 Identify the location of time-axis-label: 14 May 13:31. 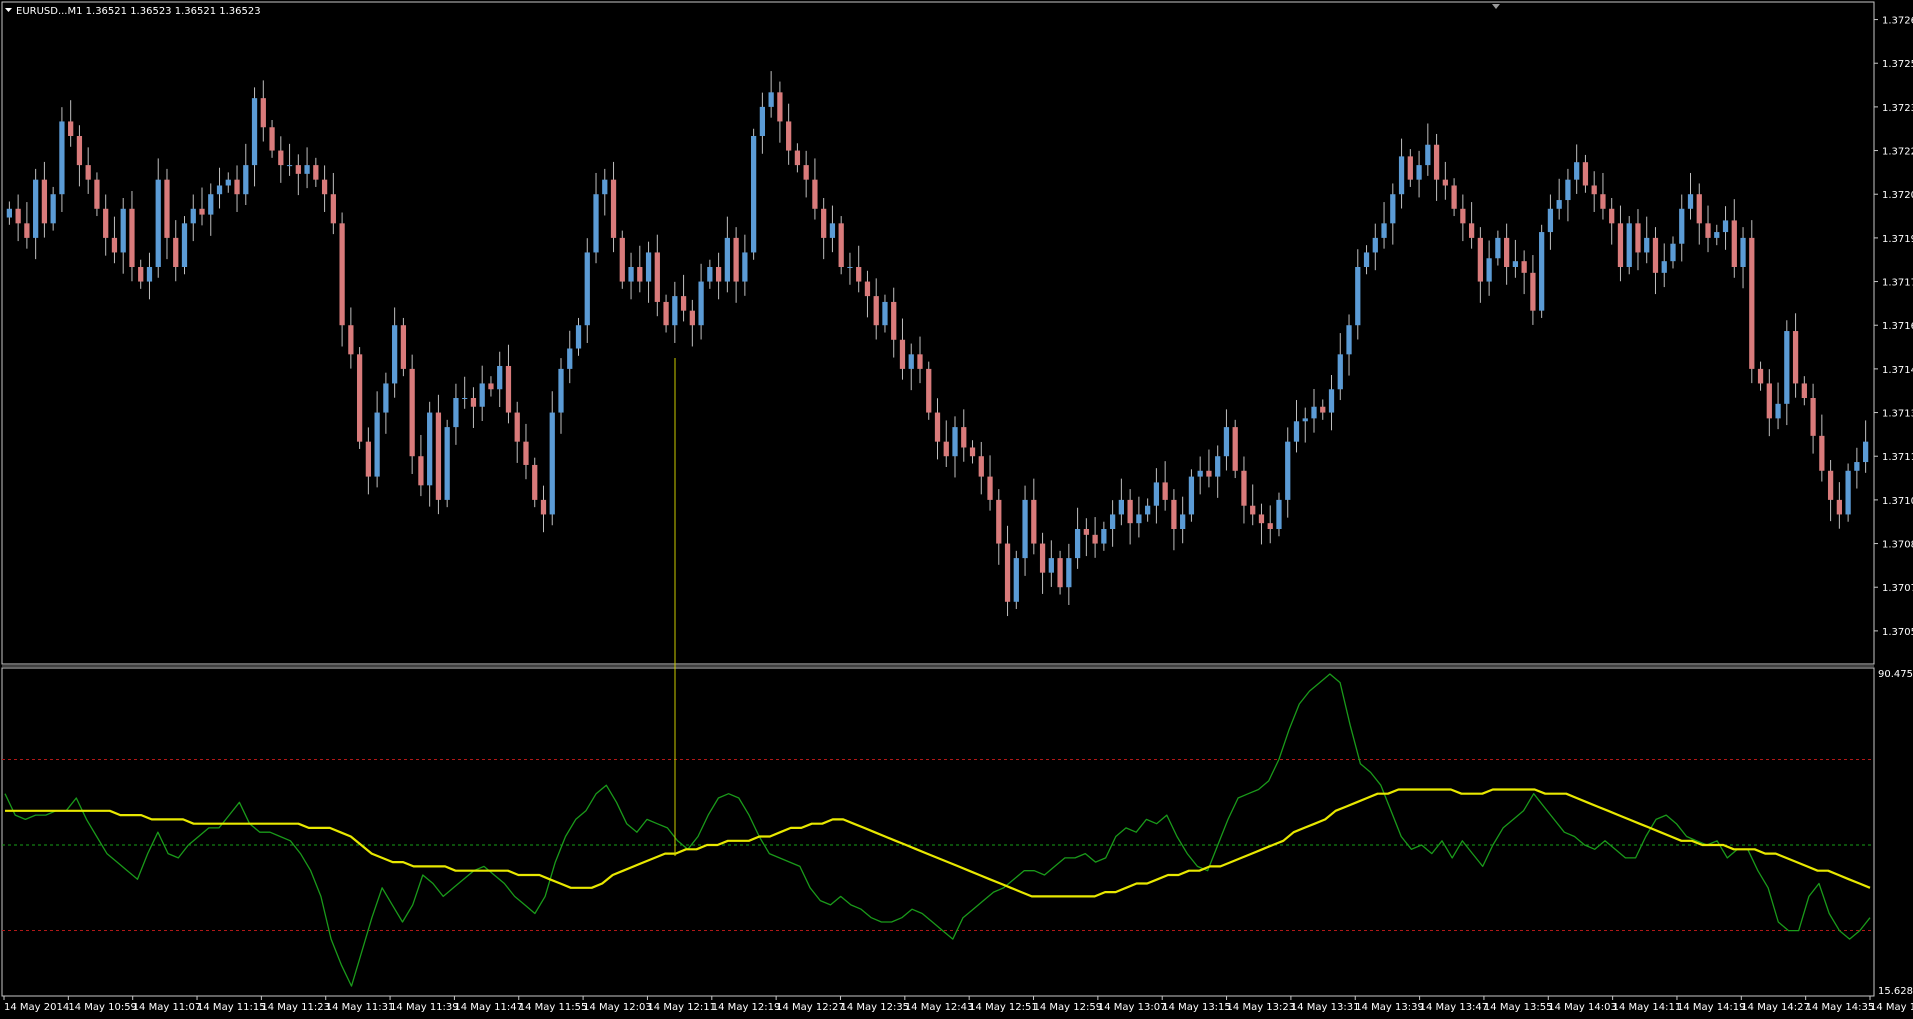
(1325, 1007).